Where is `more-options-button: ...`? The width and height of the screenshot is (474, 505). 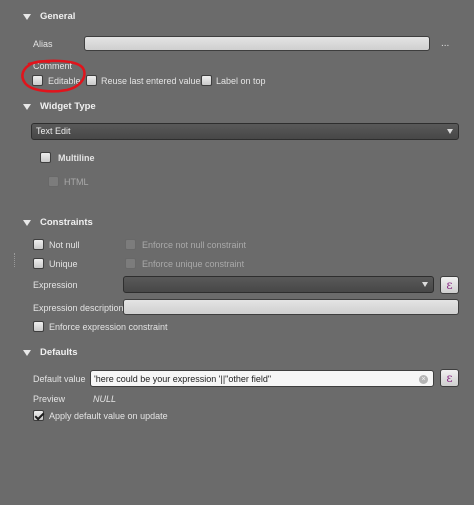
more-options-button: ... is located at coordinates (445, 43).